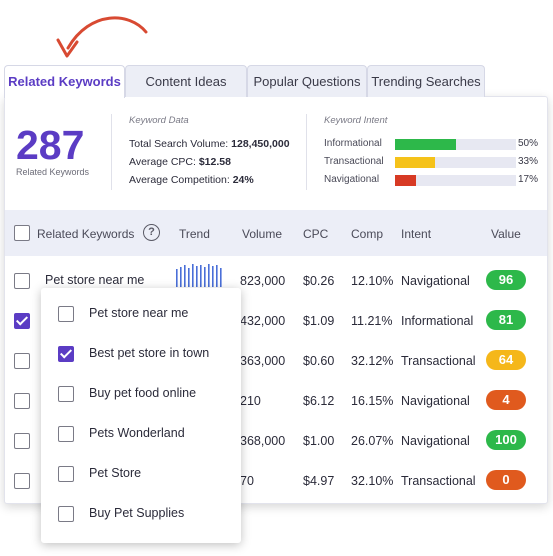  I want to click on dropdown-option: Pet Store, so click(141, 474).